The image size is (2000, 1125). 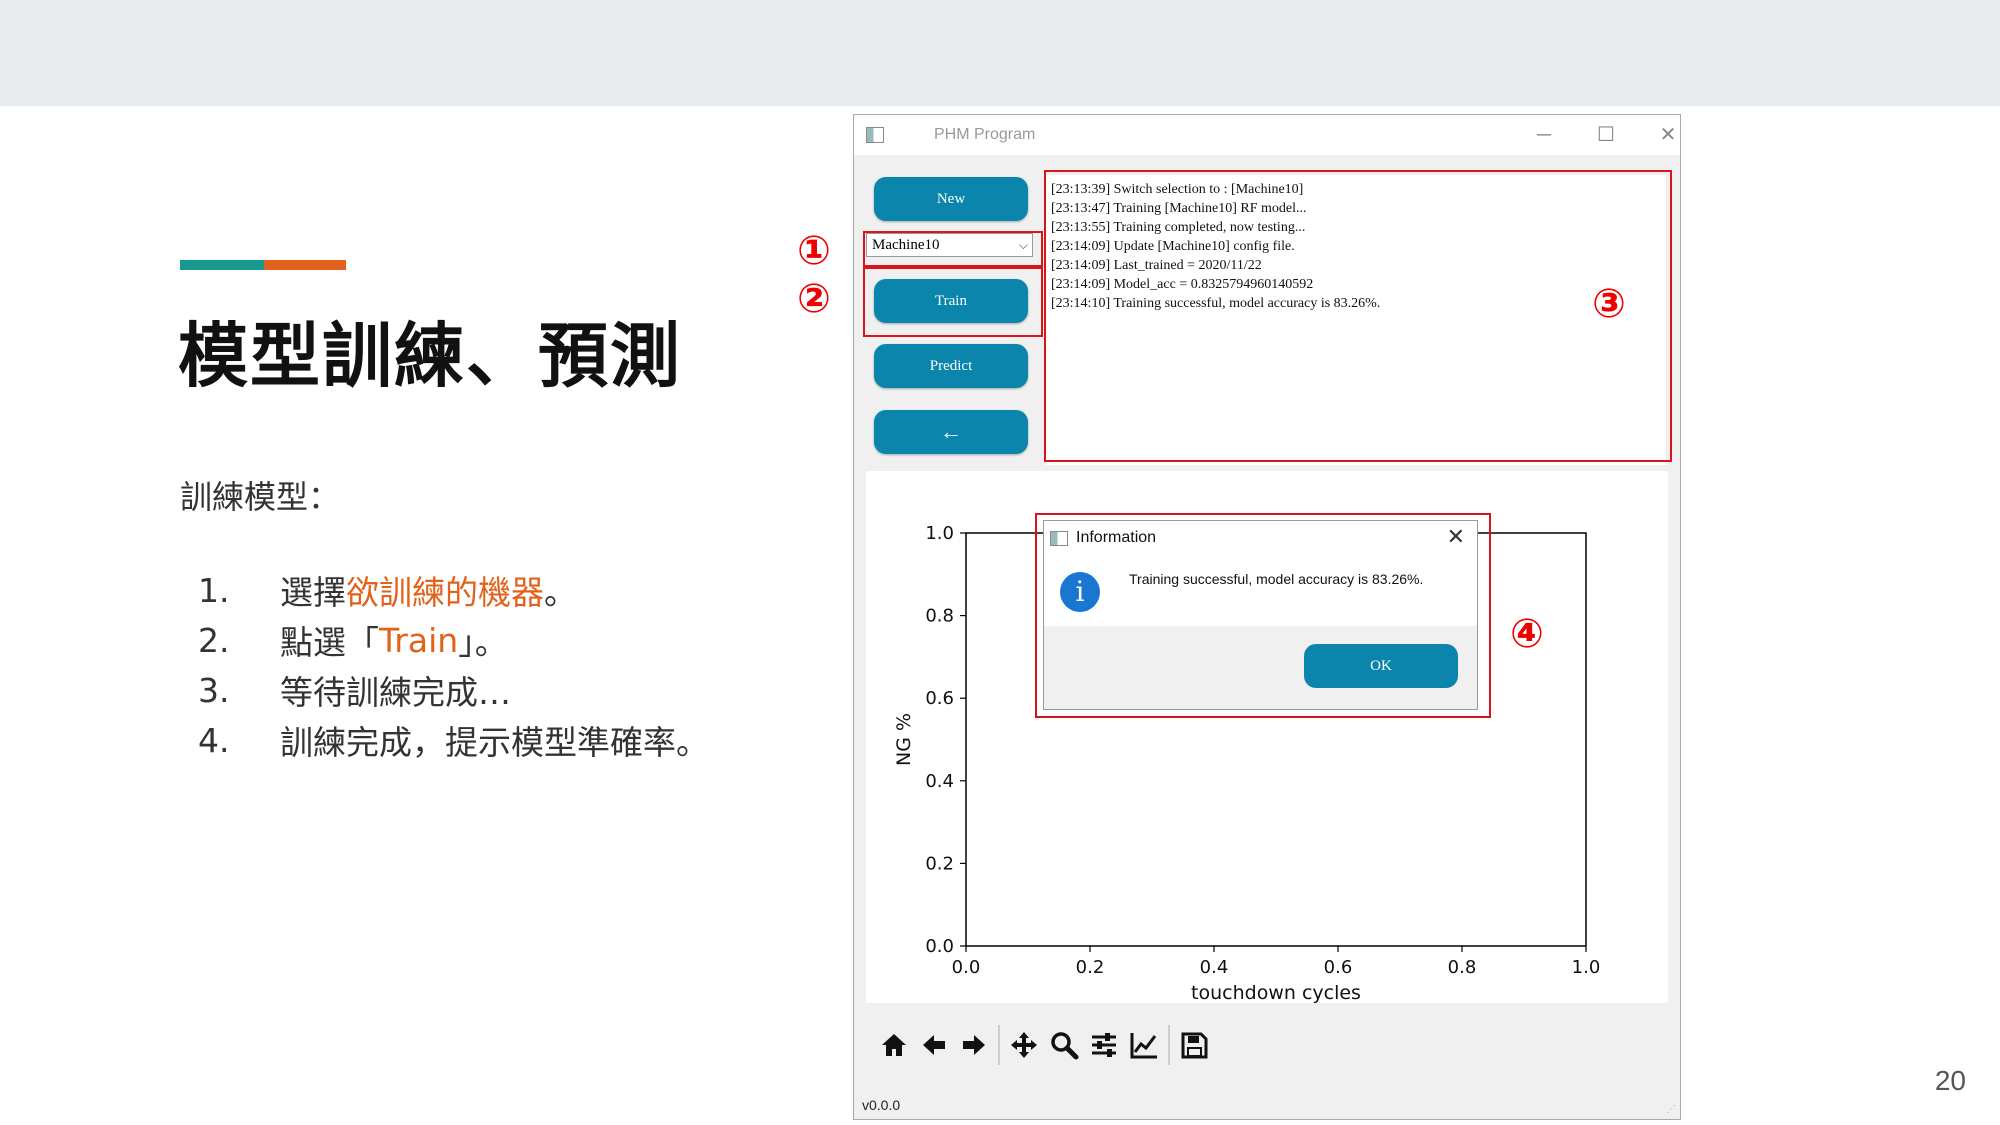 What do you see at coordinates (953, 302) in the screenshot?
I see `highlight-box-train` at bounding box center [953, 302].